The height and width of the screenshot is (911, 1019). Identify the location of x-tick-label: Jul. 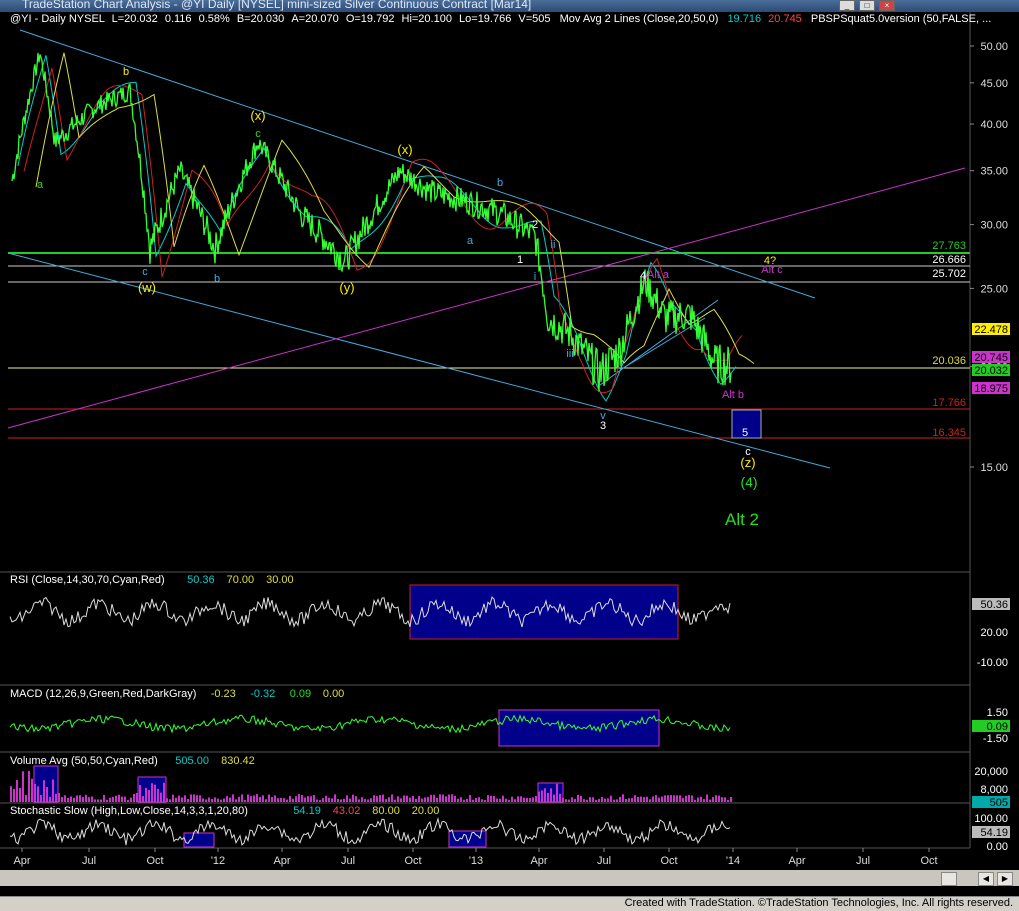
(89, 861).